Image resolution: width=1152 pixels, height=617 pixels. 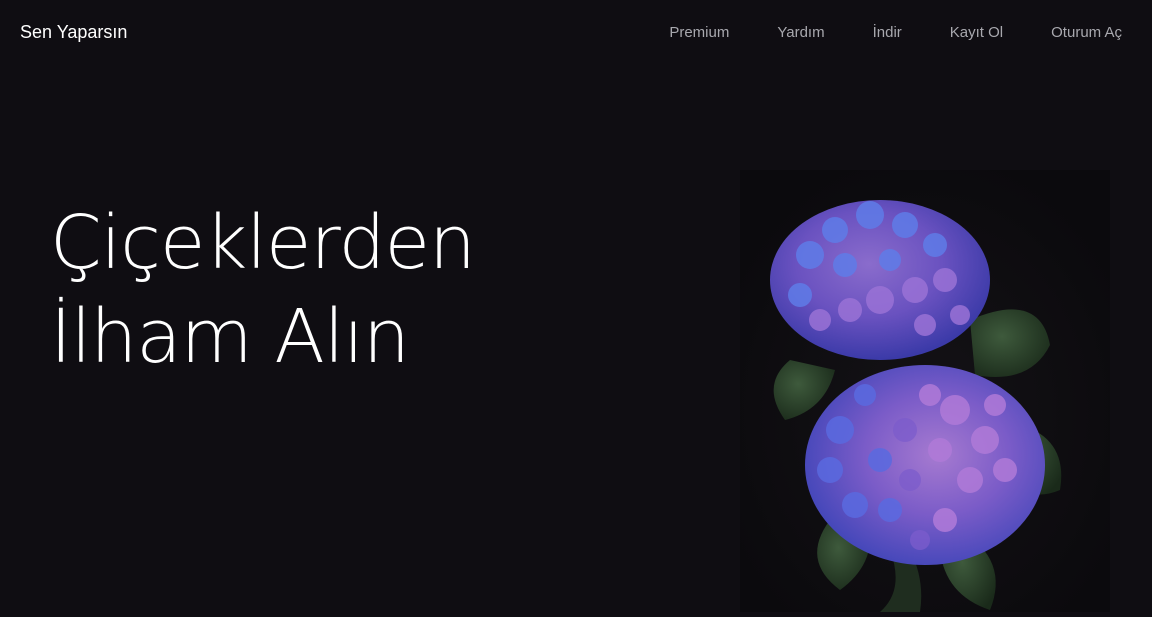 I want to click on hero-title-line-1: Çiçeklerden, so click(x=263, y=243).